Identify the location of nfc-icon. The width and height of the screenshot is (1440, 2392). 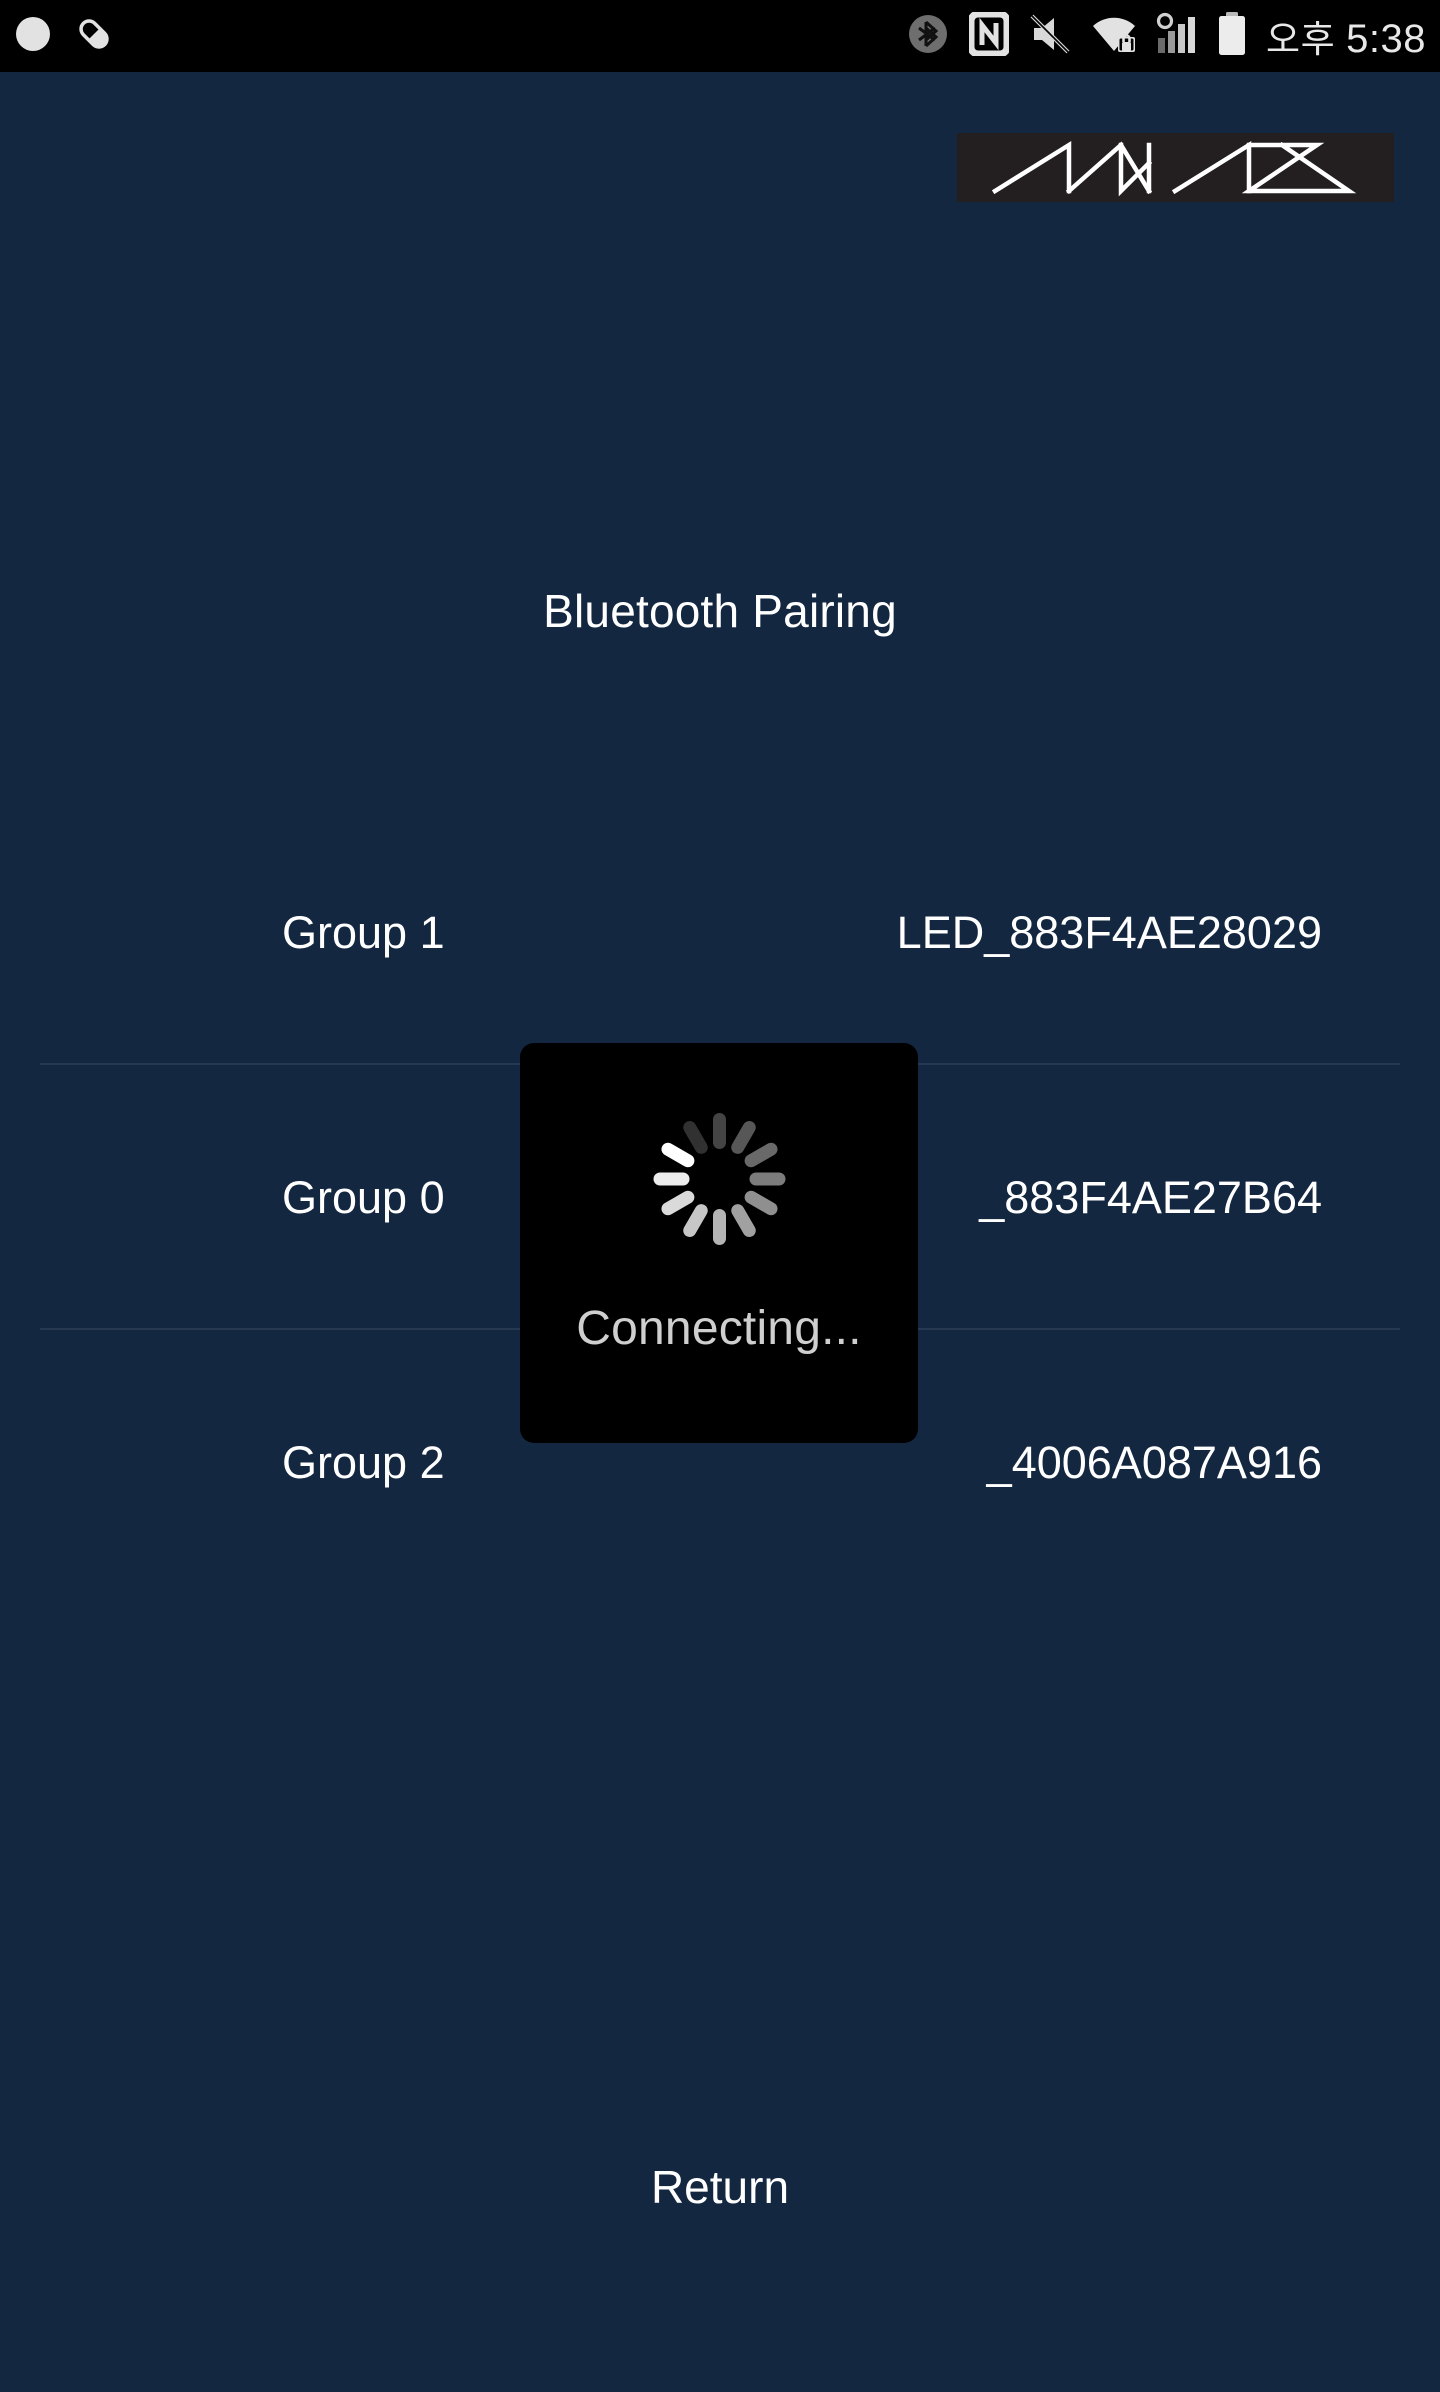
(989, 35).